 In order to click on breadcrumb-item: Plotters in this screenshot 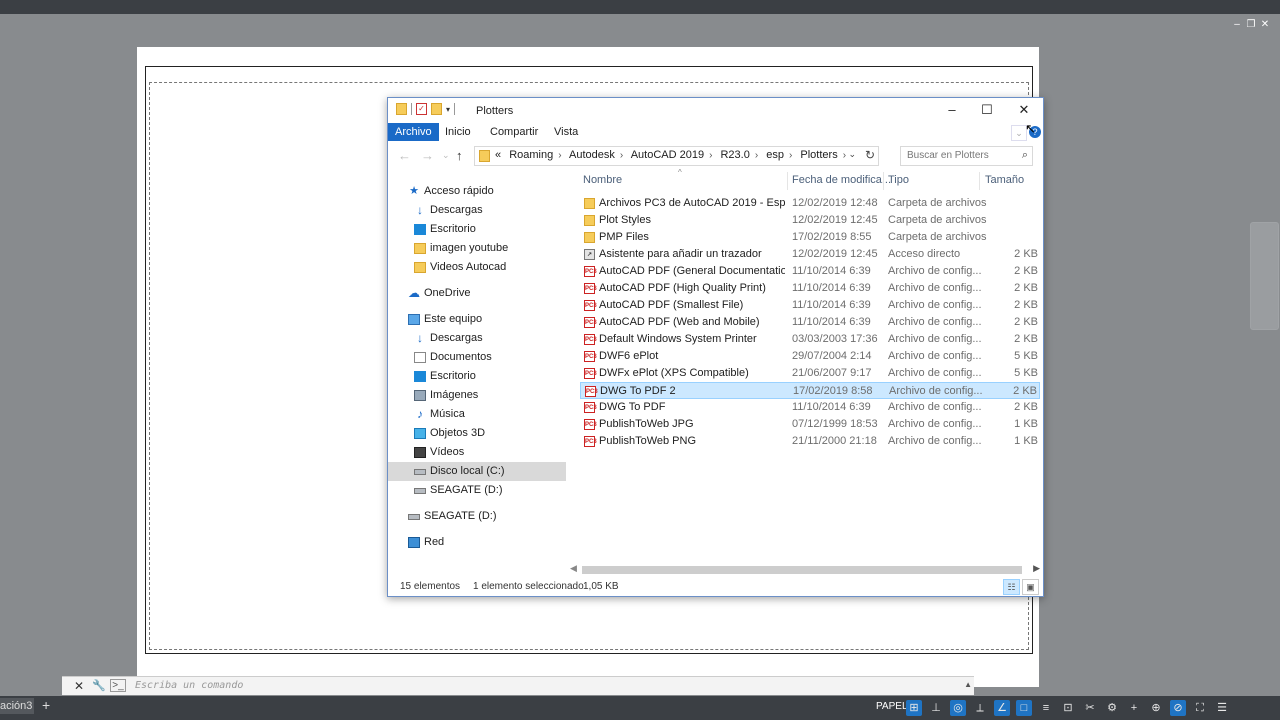, I will do `click(818, 155)`.